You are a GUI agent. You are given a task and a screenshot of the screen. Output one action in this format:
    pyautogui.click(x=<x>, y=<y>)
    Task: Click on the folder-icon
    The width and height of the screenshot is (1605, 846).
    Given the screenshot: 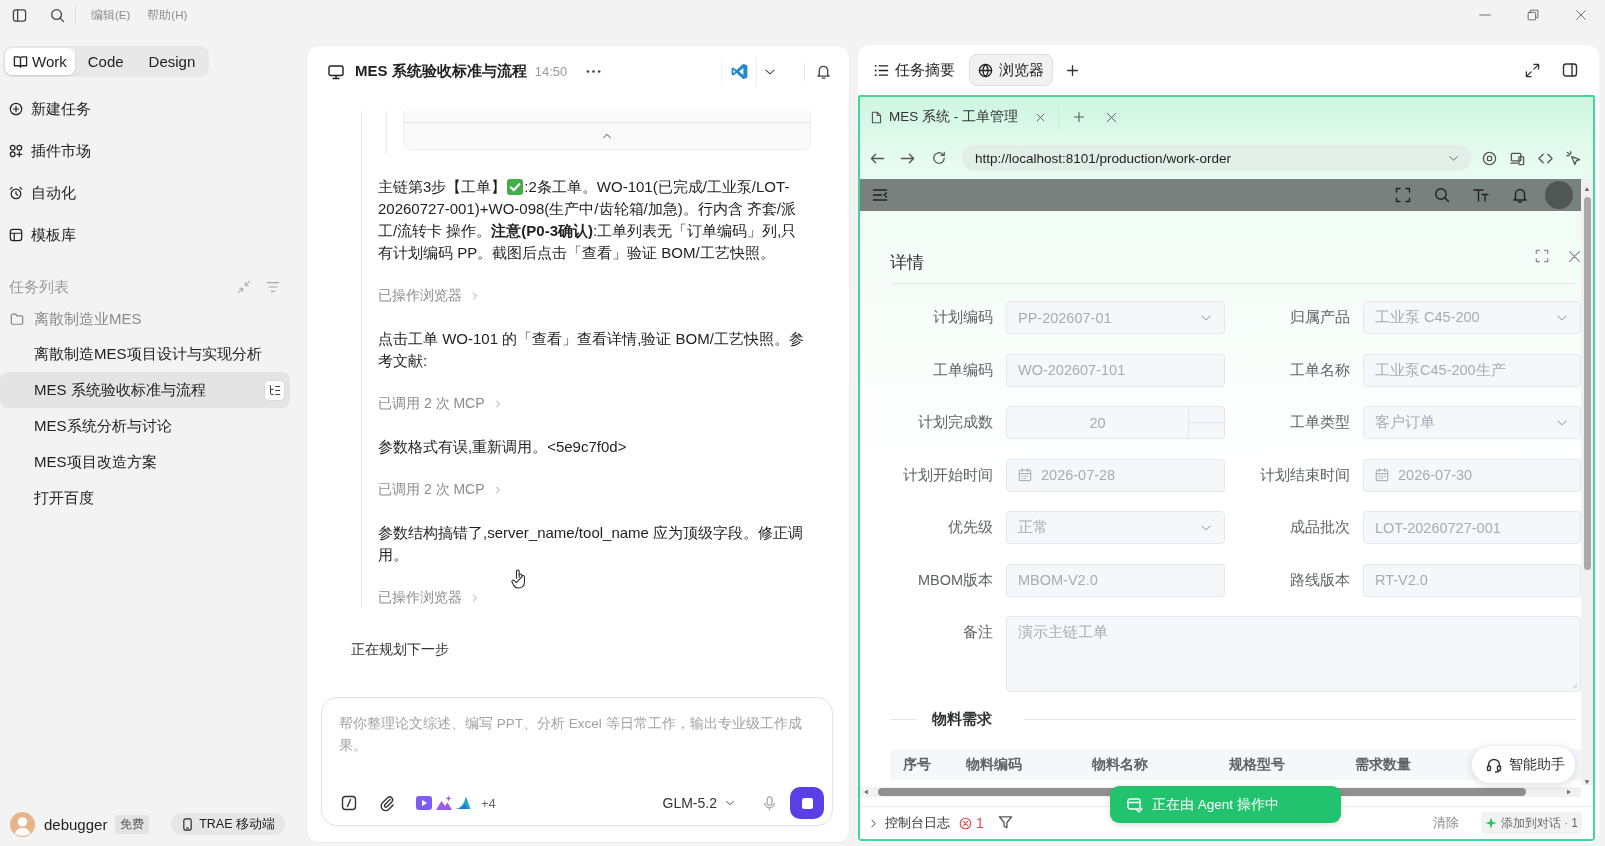 What is the action you would take?
    pyautogui.click(x=17, y=319)
    